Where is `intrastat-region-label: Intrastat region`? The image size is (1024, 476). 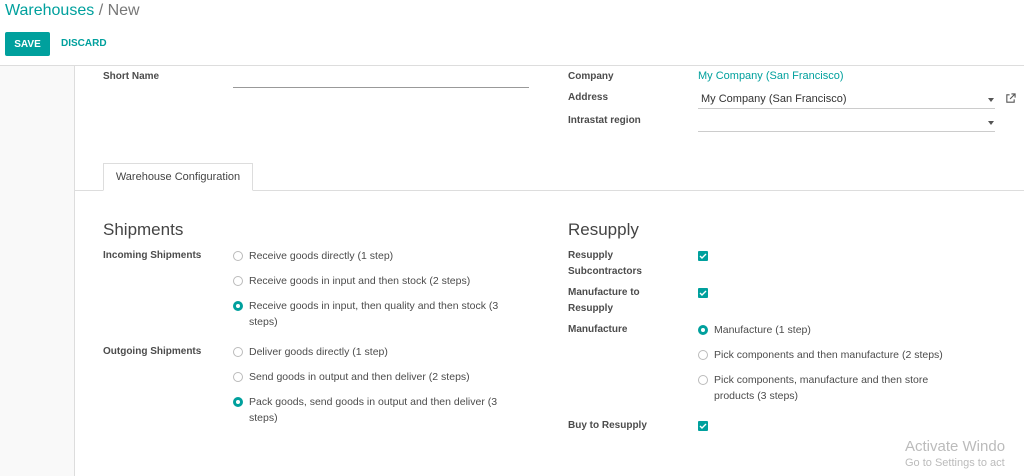
intrastat-region-label: Intrastat region is located at coordinates (604, 120).